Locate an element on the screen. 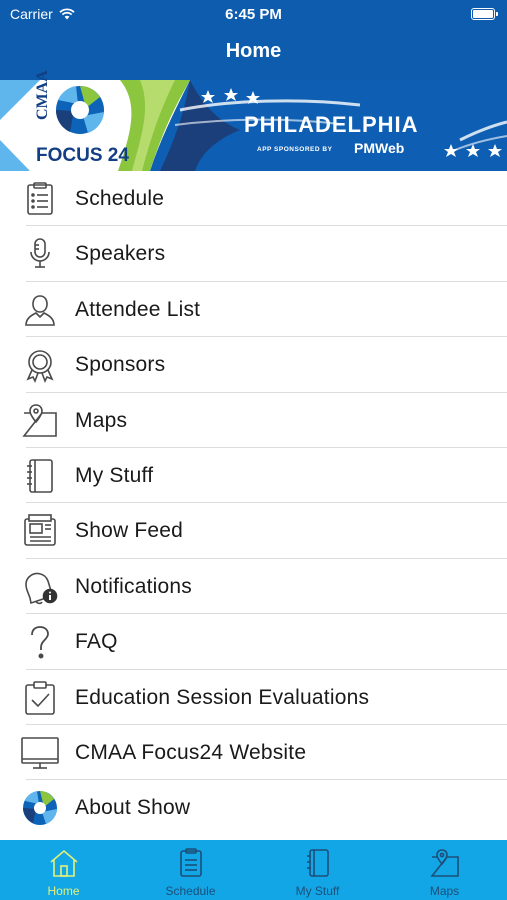  menu-item-schedule: Schedule is located at coordinates (253, 199).